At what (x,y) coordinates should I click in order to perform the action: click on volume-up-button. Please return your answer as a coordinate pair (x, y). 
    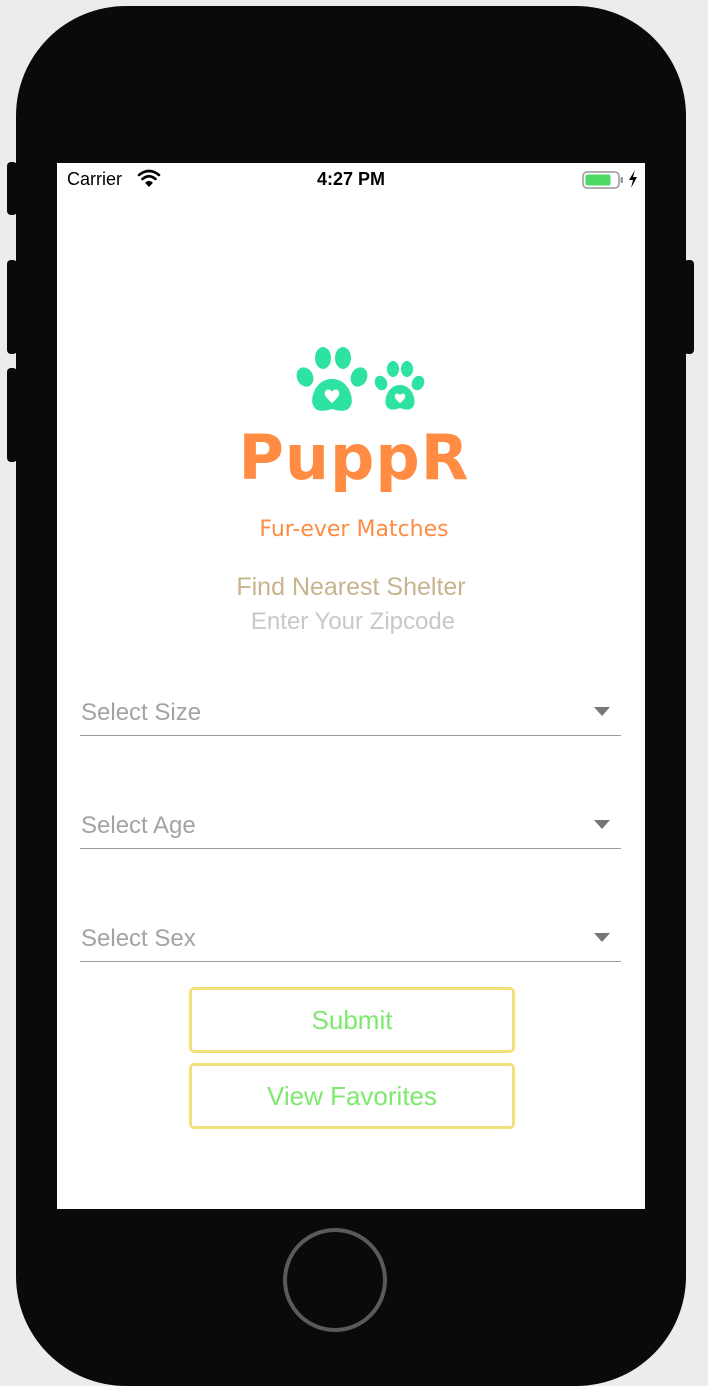
    Looking at the image, I should click on (12, 307).